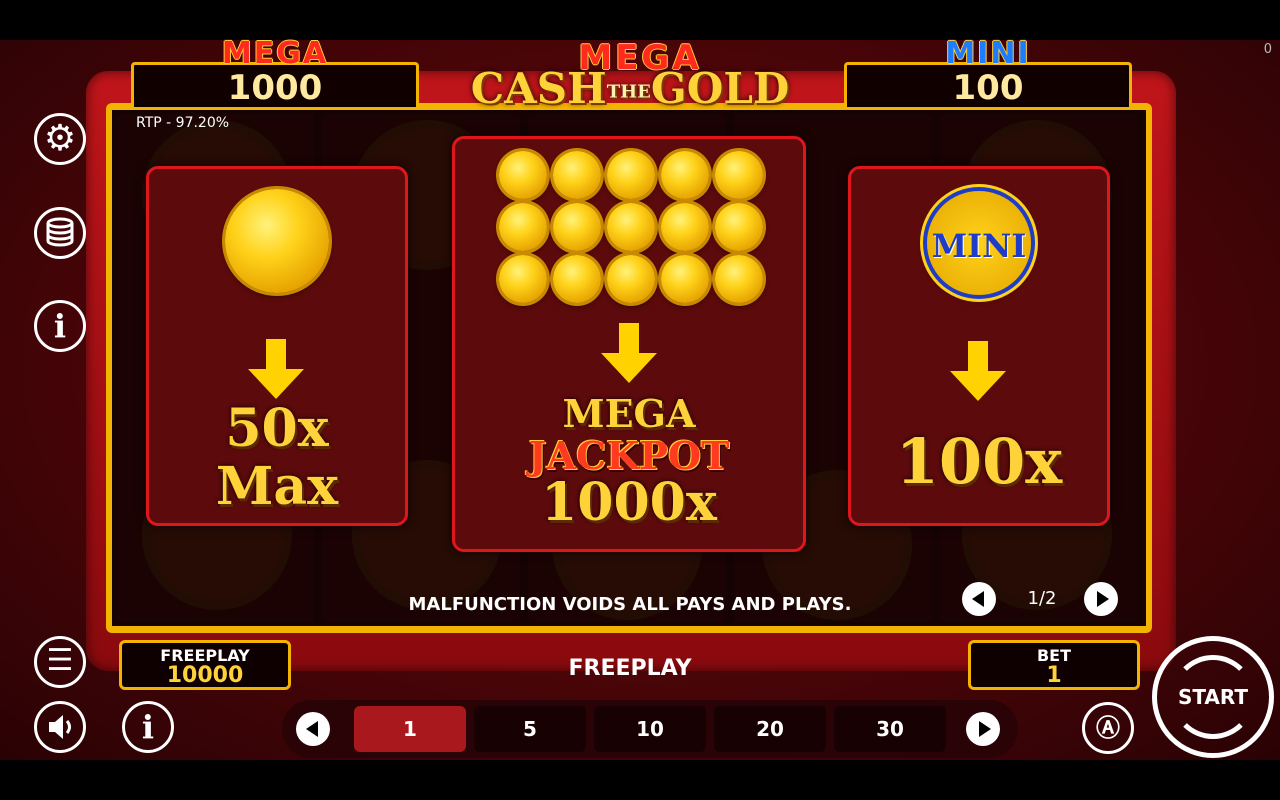 The height and width of the screenshot is (800, 1280). I want to click on prev-page-button, so click(979, 599).